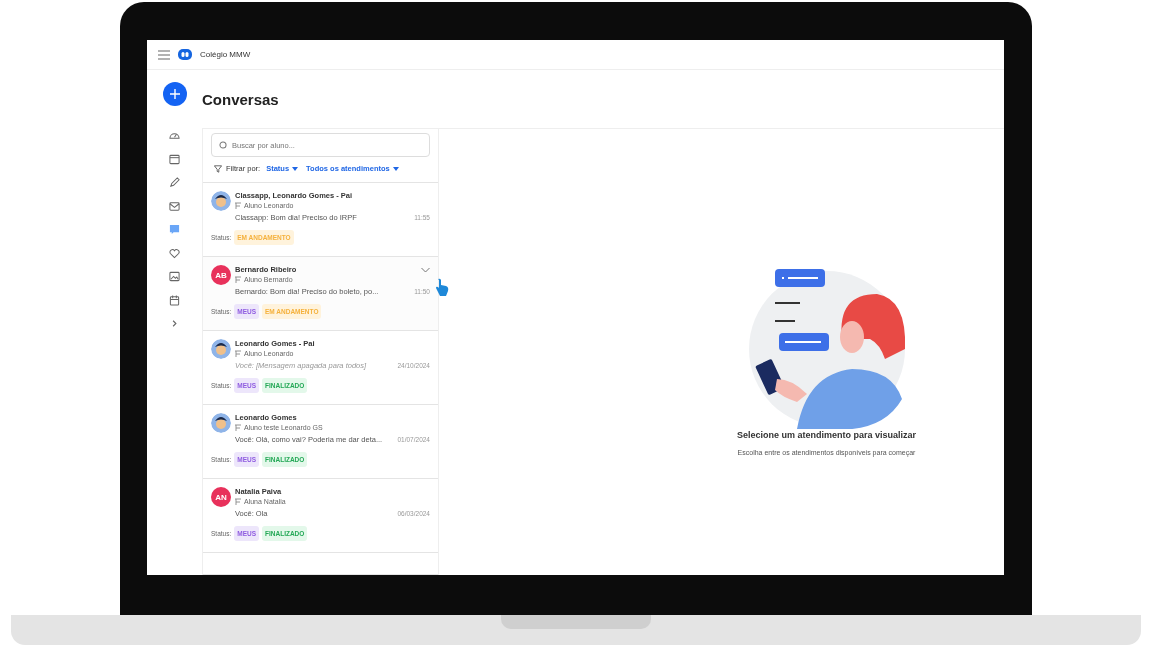 This screenshot has width=1152, height=648. What do you see at coordinates (174, 276) in the screenshot?
I see `image-icon` at bounding box center [174, 276].